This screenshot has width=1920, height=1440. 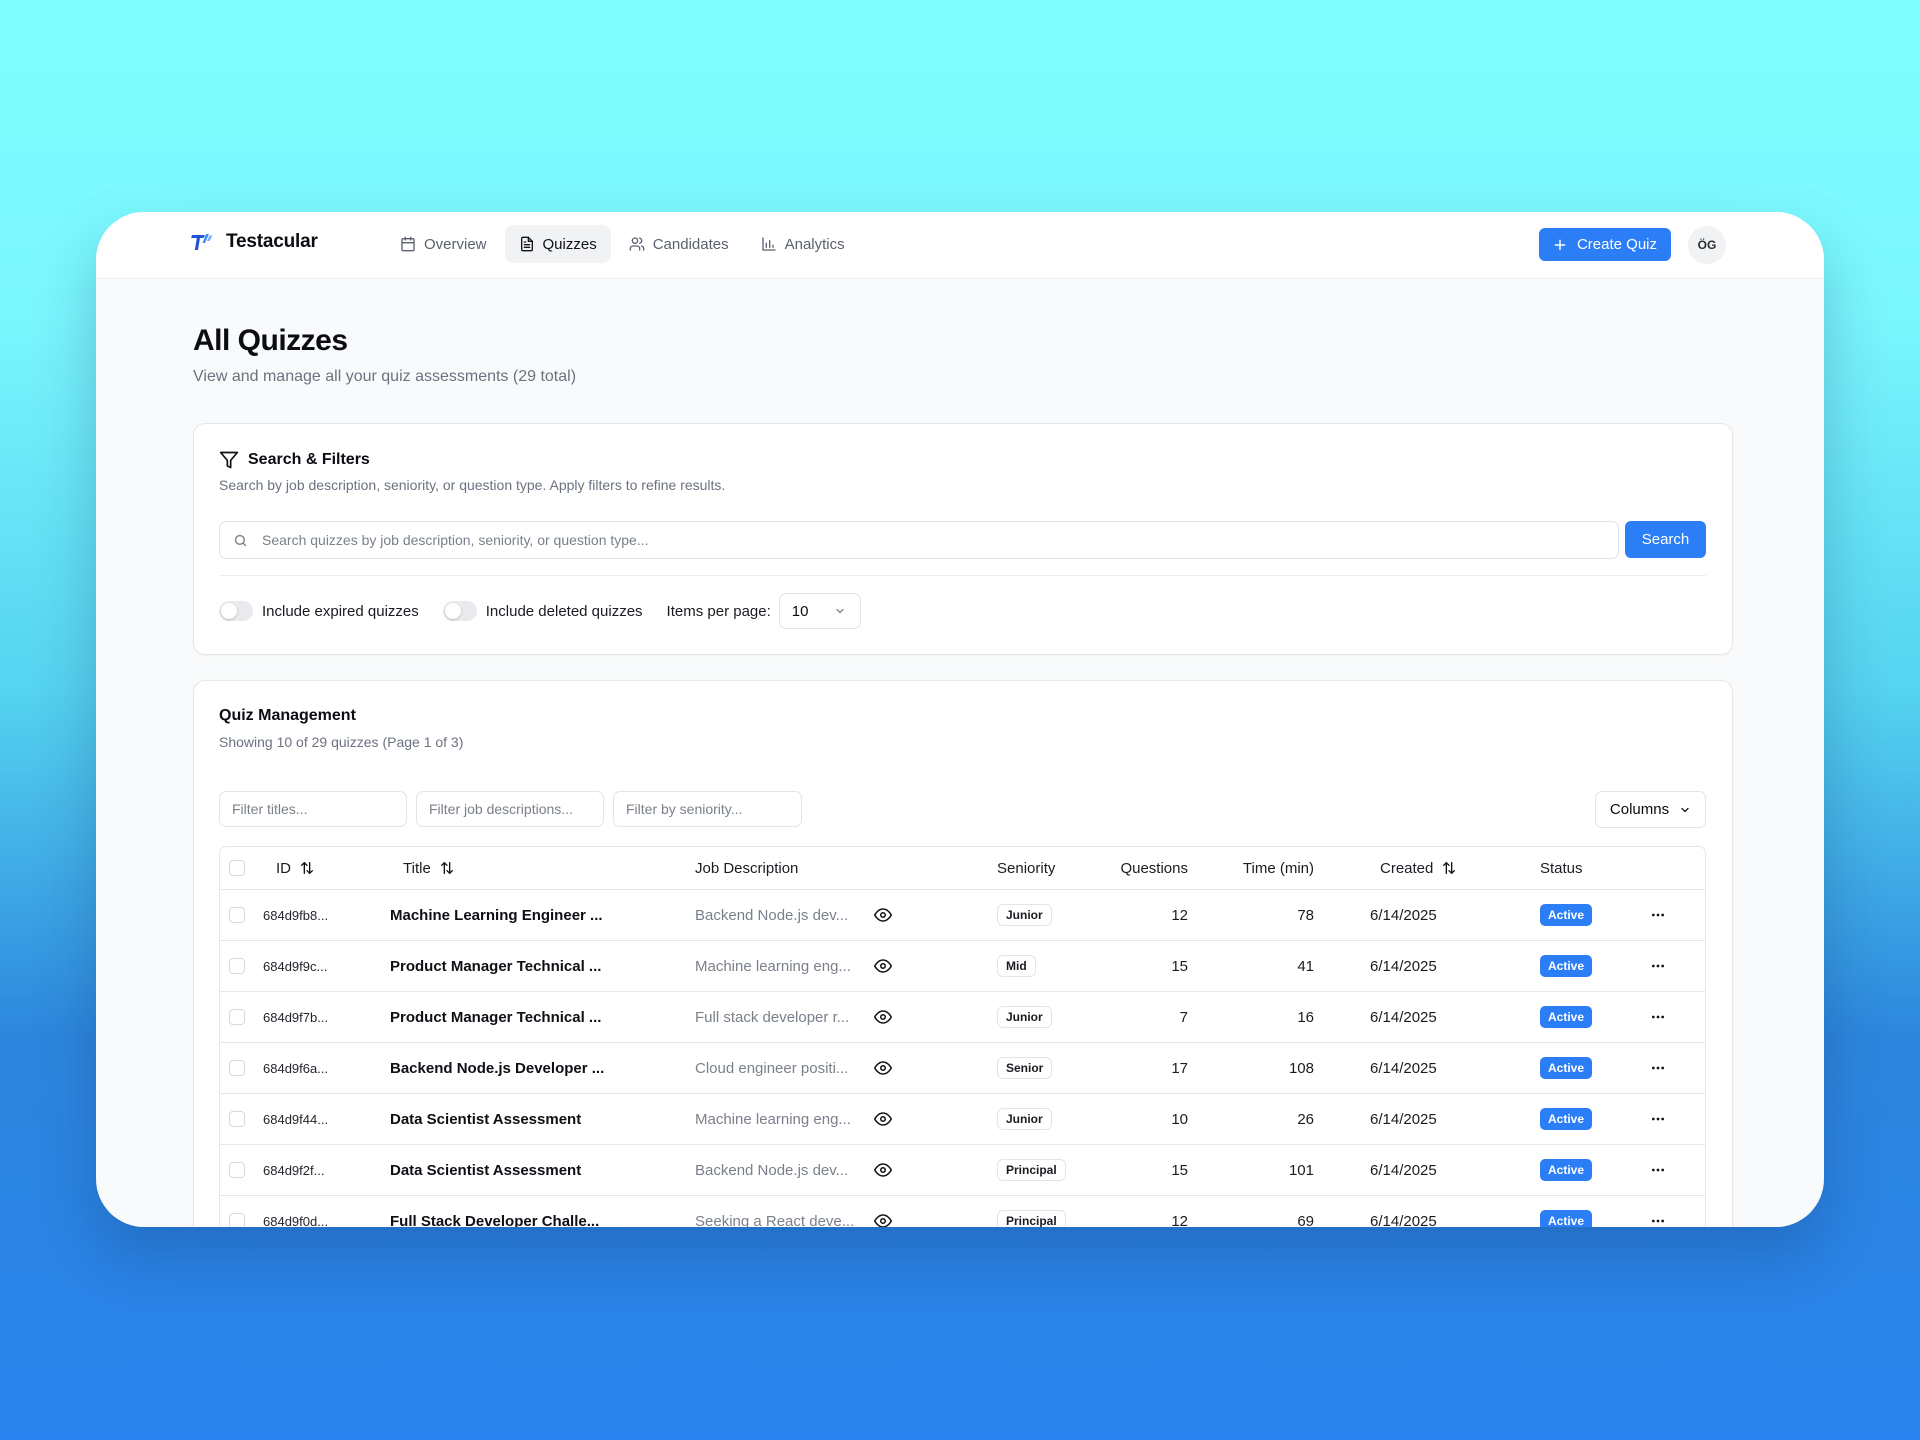 What do you see at coordinates (819, 611) in the screenshot?
I see `items-per-page-select: 10` at bounding box center [819, 611].